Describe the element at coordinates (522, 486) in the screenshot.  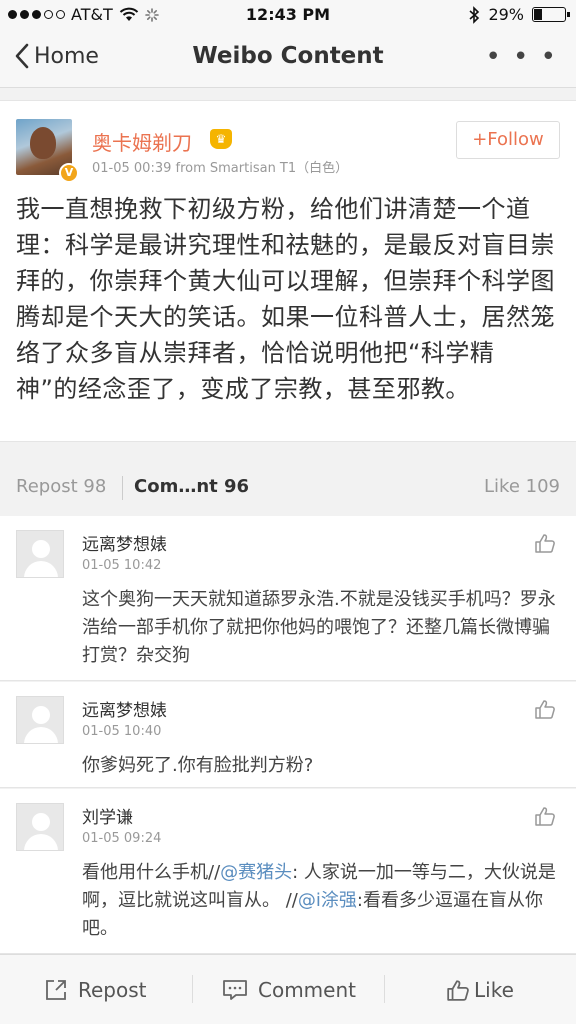
I see `tab-like: Like 109` at that location.